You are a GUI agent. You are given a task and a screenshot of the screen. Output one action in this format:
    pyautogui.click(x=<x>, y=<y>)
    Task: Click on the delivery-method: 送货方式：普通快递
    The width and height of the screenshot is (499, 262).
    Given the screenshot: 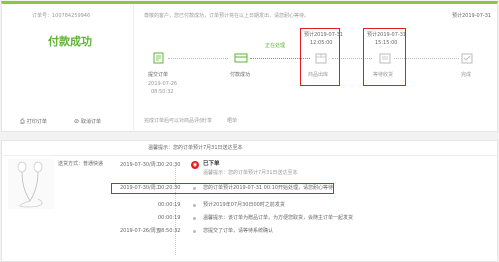 What is the action you would take?
    pyautogui.click(x=81, y=164)
    